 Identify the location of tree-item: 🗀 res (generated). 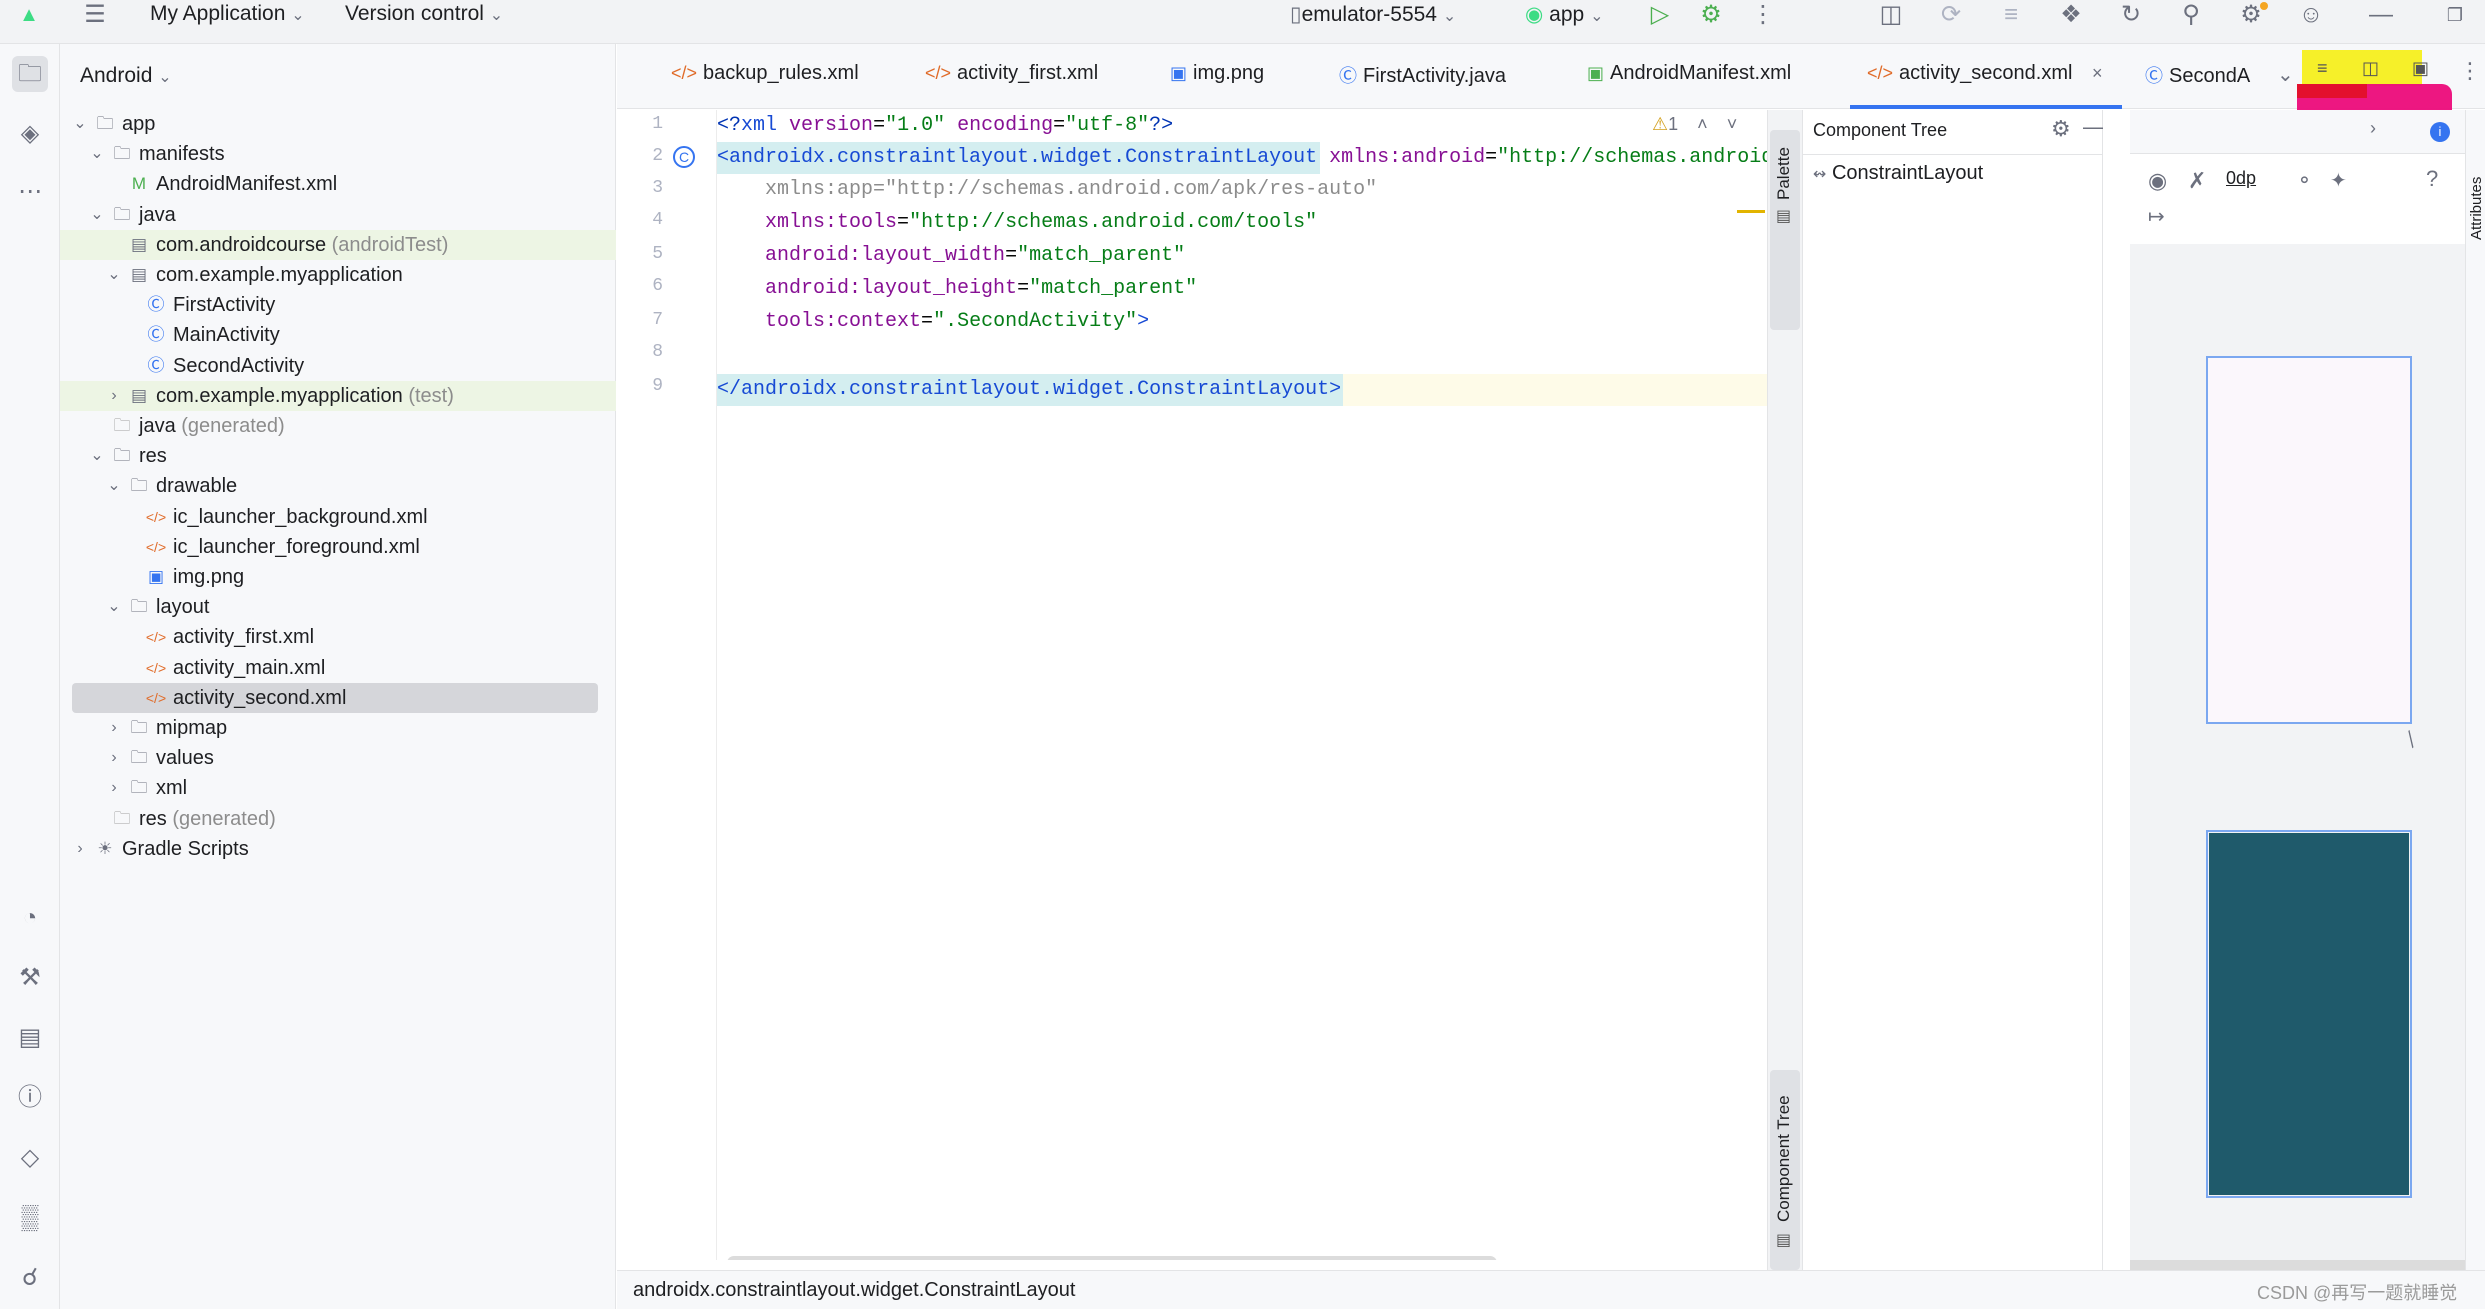
(338, 819).